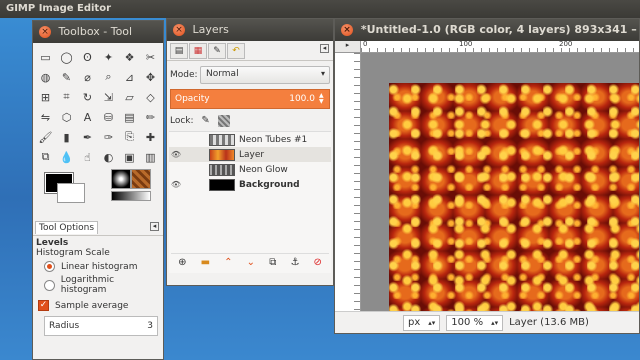  Describe the element at coordinates (272, 262) in the screenshot. I see `duplicate-layer-icon: ⧉` at that location.